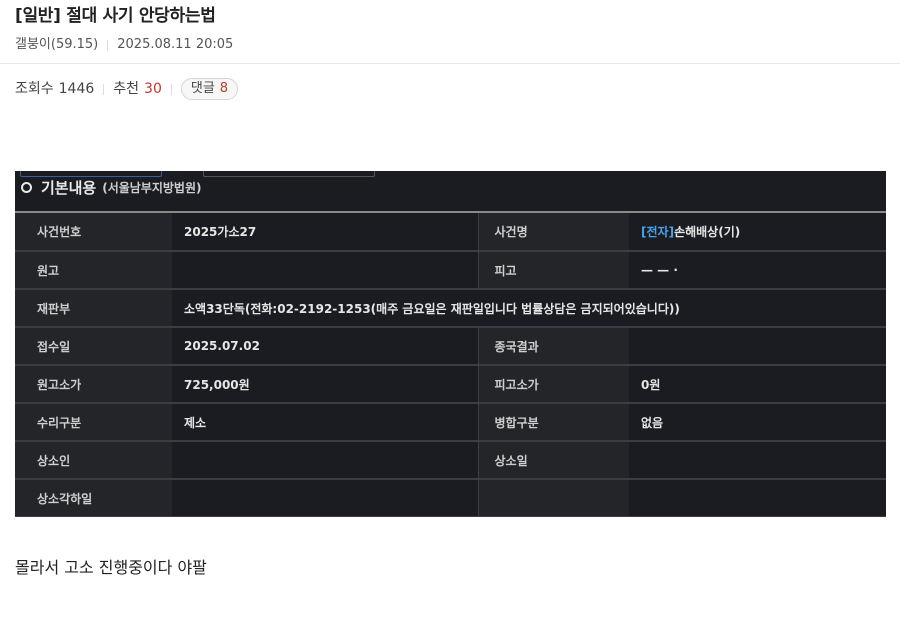 The width and height of the screenshot is (900, 623). Describe the element at coordinates (450, 45) in the screenshot. I see `post-meta: 갤붕이(59.15) 2025.08.11 20:05` at that location.